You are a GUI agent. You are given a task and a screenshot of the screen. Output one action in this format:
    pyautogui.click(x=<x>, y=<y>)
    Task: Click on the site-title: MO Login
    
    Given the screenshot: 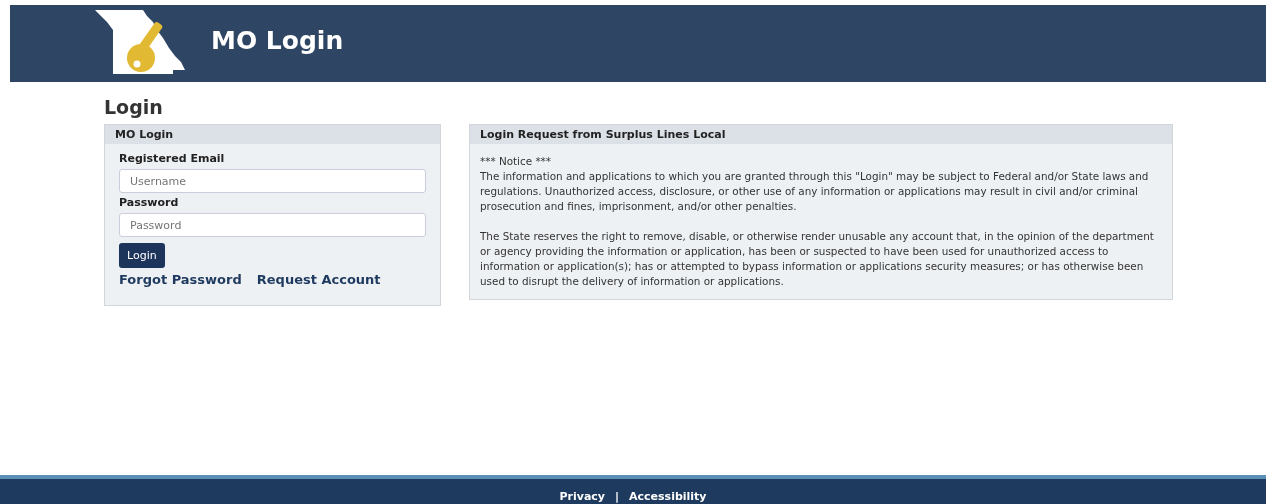 What is the action you would take?
    pyautogui.click(x=277, y=40)
    